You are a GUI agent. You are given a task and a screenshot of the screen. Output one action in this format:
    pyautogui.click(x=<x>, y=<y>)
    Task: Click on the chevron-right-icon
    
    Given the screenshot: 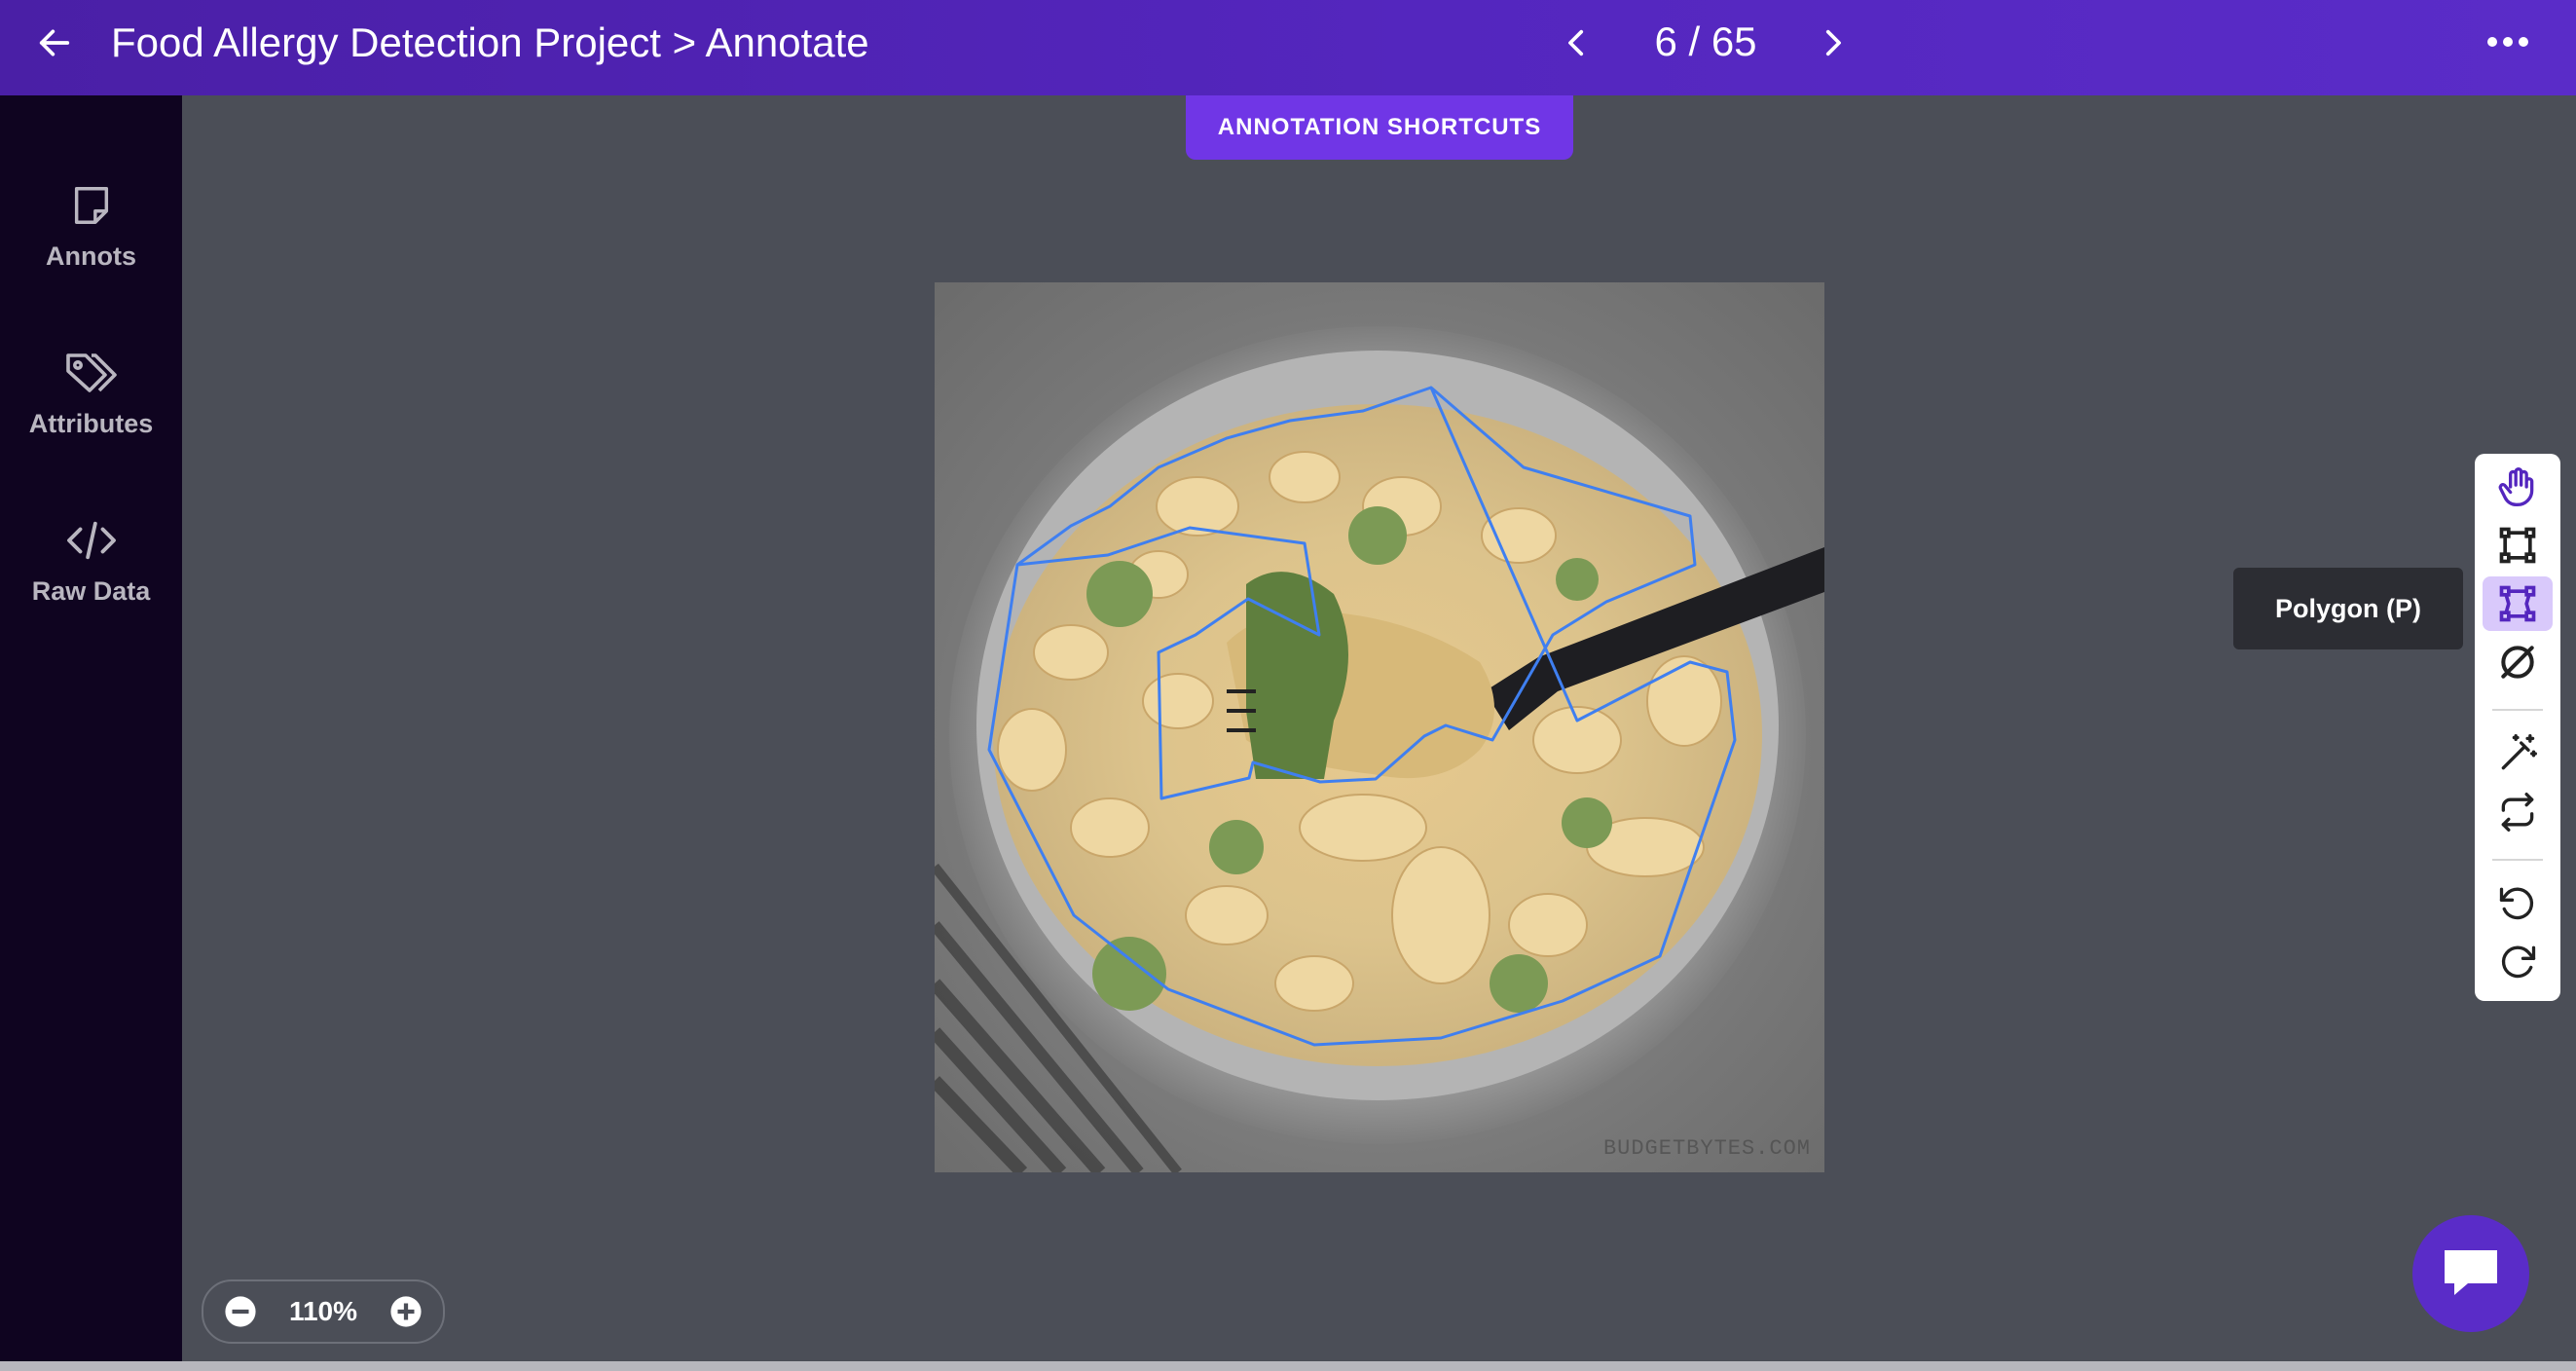 What is the action you would take?
    pyautogui.click(x=1833, y=43)
    